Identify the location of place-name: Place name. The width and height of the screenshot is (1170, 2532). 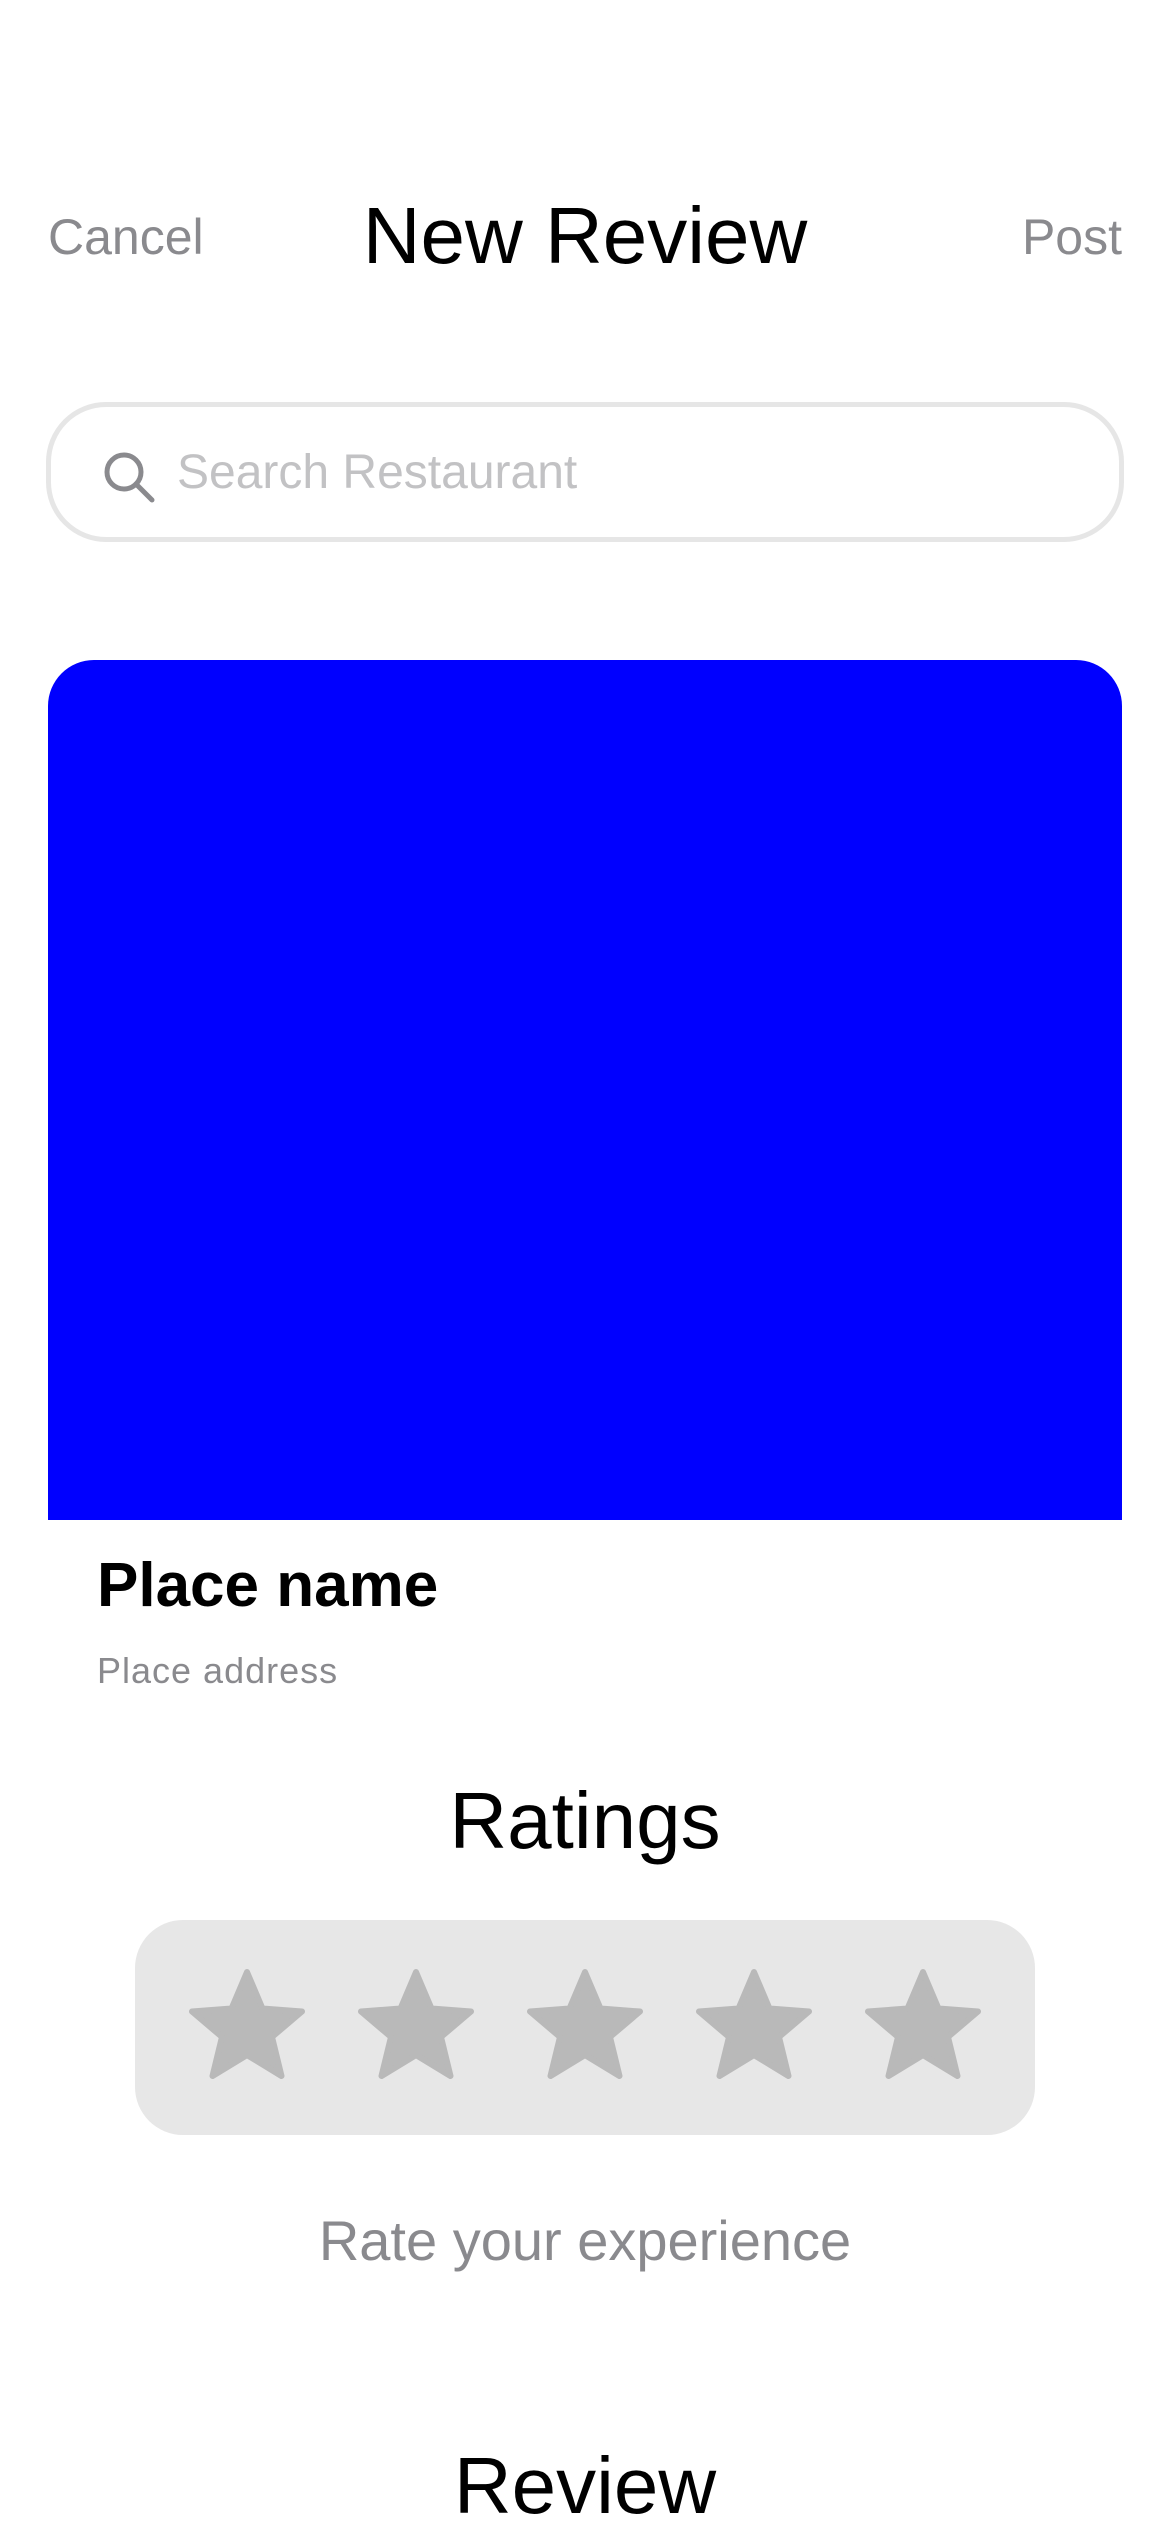
(268, 1585).